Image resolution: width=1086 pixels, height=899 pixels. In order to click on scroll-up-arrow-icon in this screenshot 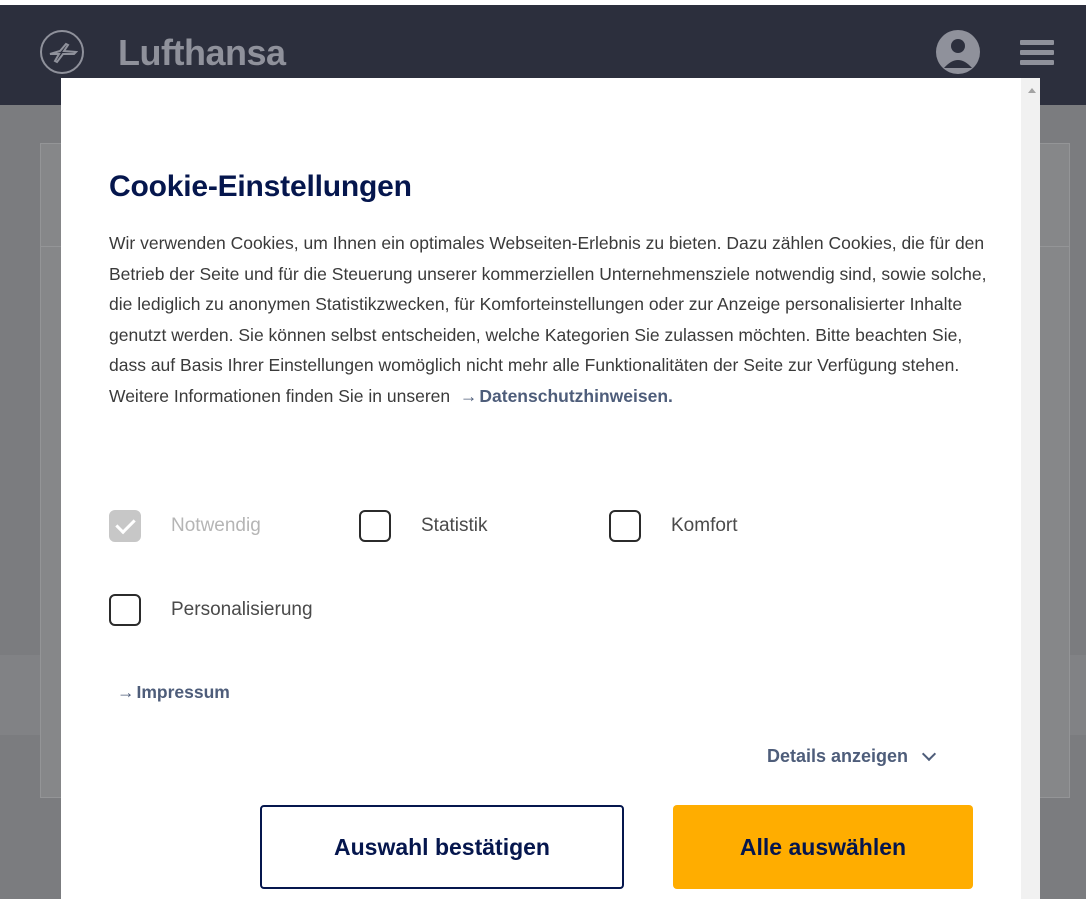, I will do `click(1032, 90)`.